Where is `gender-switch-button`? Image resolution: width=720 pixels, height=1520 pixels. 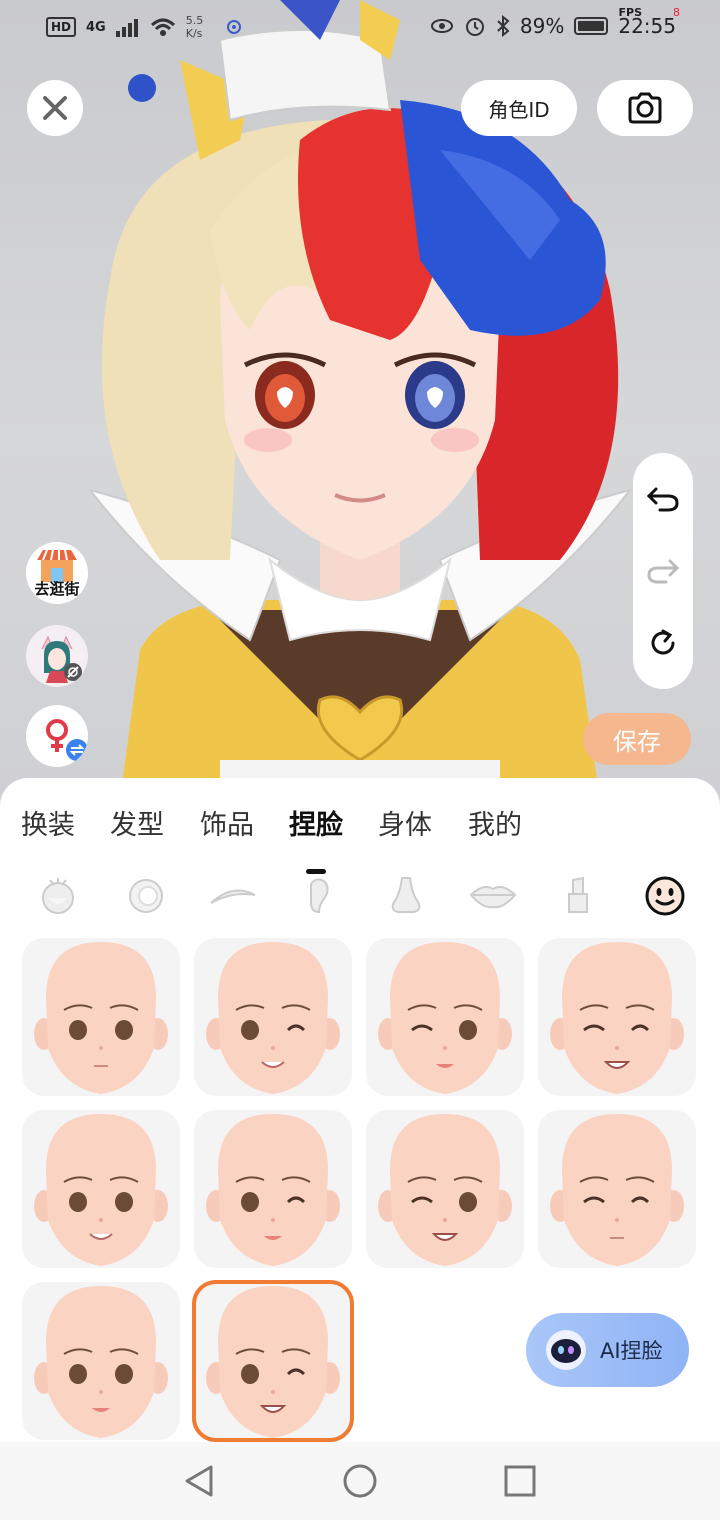
gender-switch-button is located at coordinates (57, 736).